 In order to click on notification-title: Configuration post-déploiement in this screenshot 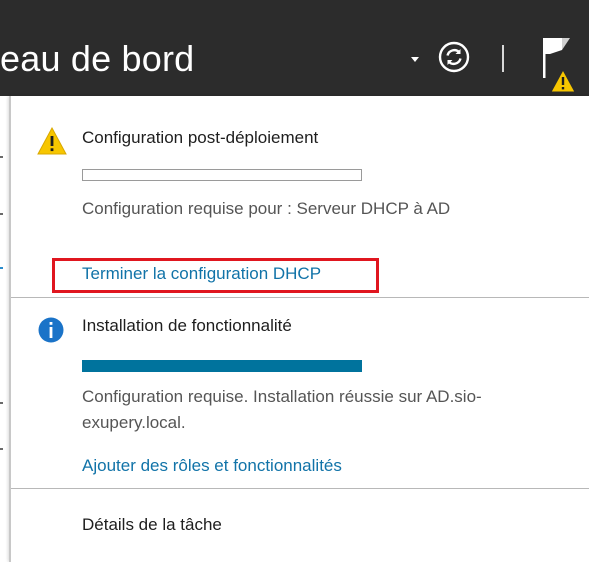, I will do `click(200, 137)`.